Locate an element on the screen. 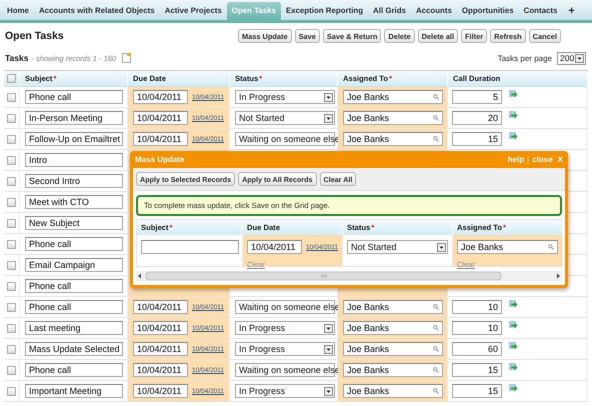  per-page-label: Tasks per page is located at coordinates (525, 58).